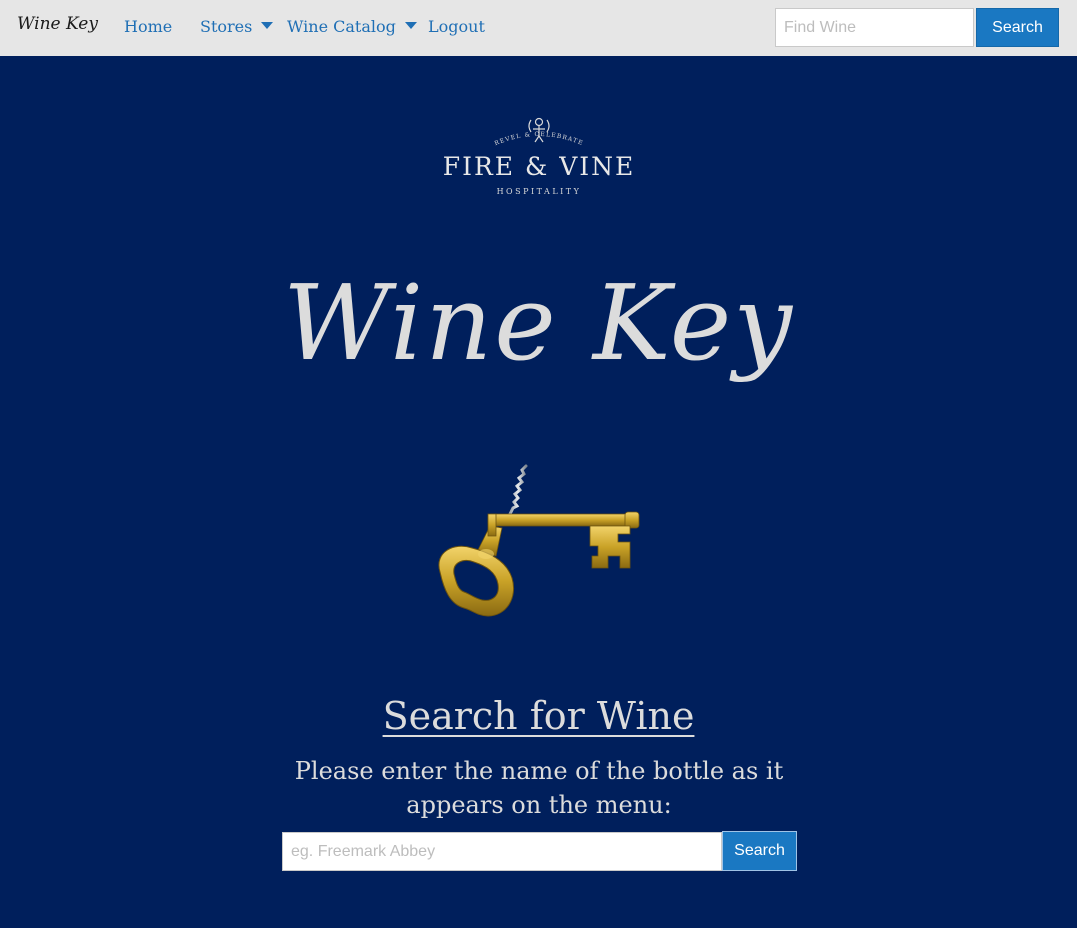  What do you see at coordinates (539, 540) in the screenshot?
I see `corkscrew-key-icon` at bounding box center [539, 540].